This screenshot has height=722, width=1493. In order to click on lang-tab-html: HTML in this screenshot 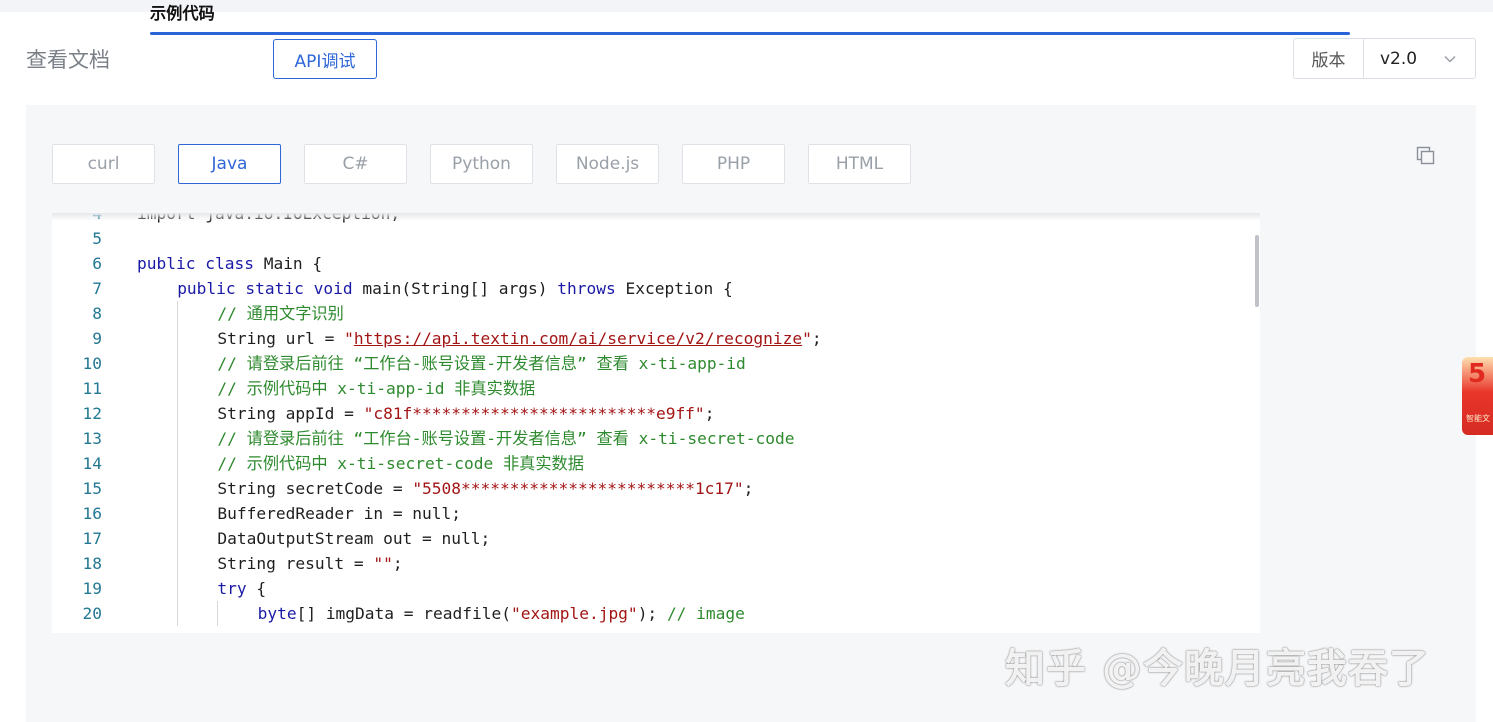, I will do `click(859, 164)`.